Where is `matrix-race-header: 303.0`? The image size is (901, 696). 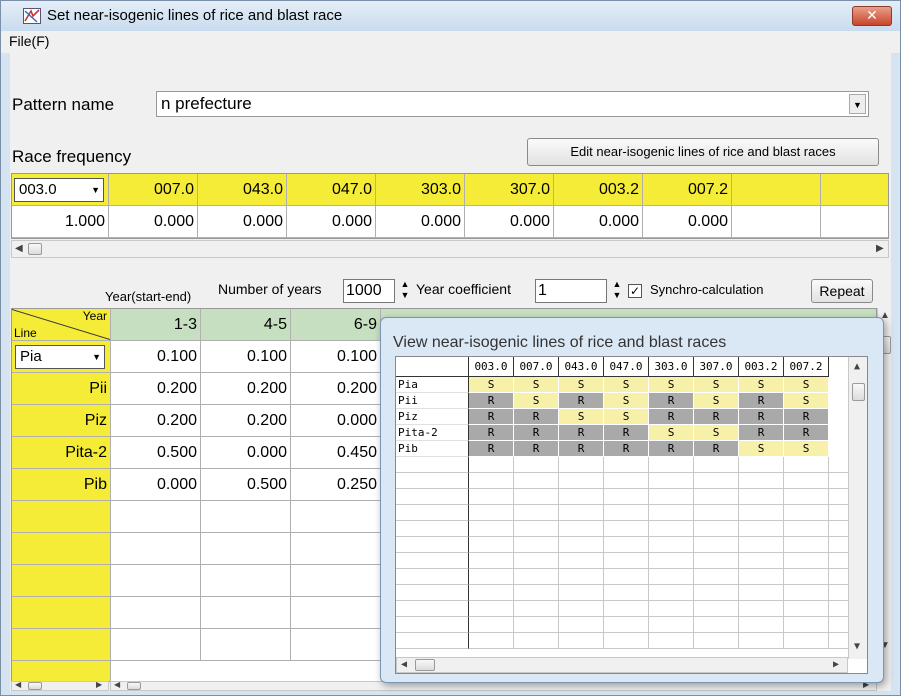
matrix-race-header: 303.0 is located at coordinates (671, 367).